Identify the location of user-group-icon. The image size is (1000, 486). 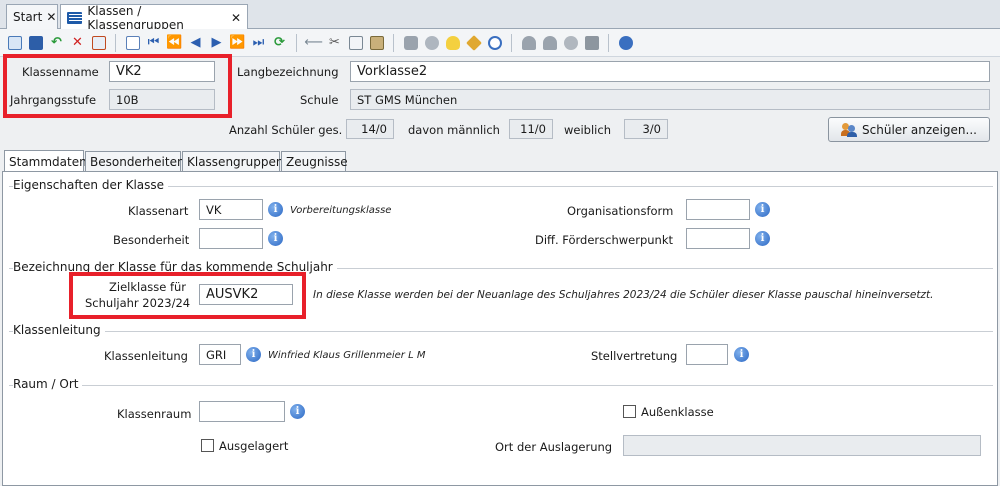
(528, 42).